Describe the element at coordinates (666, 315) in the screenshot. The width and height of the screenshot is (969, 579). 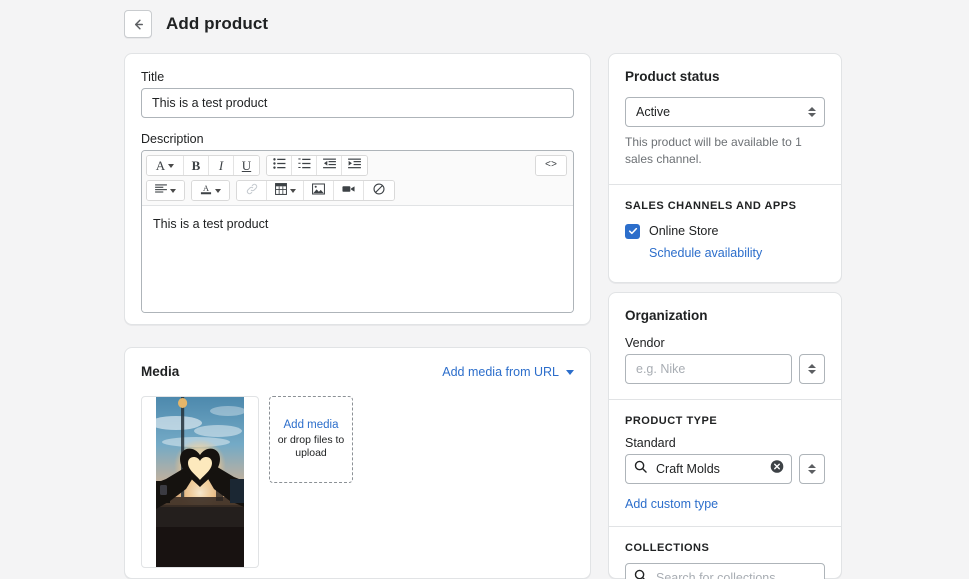
I see `organization-title: Organization` at that location.